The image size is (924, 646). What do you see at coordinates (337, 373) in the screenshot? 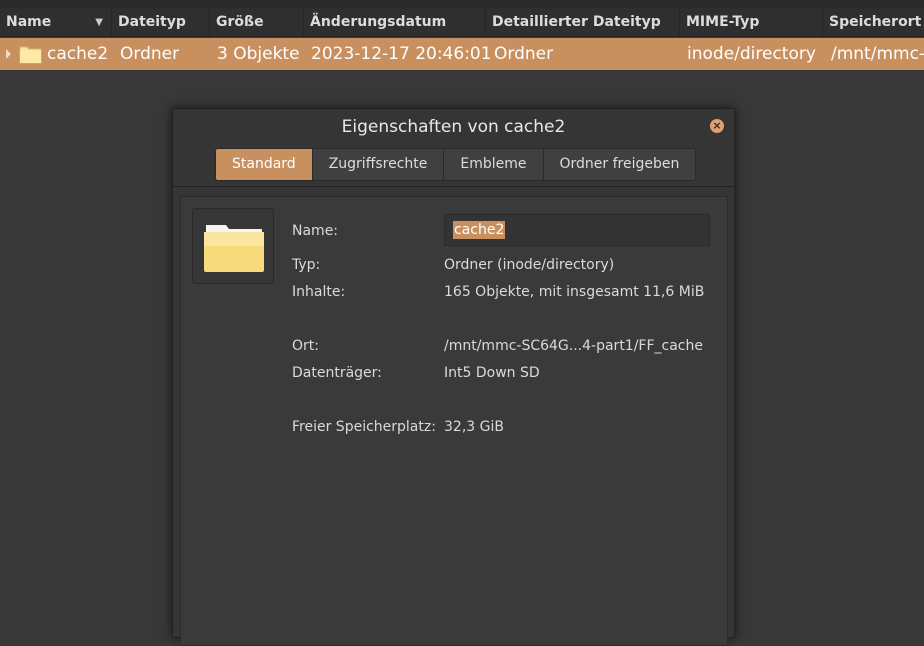
I see `volume-label: Datenträger:` at bounding box center [337, 373].